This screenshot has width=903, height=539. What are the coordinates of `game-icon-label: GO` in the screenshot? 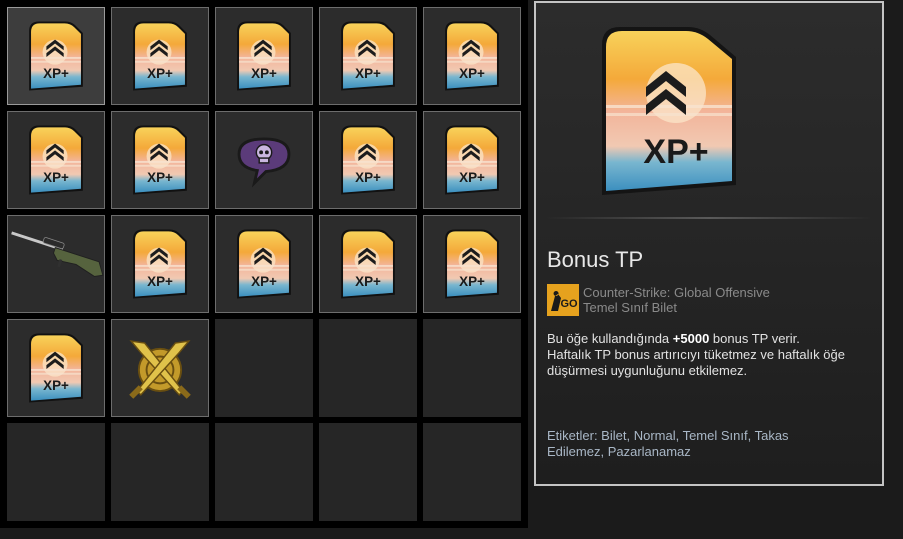 It's located at (569, 304).